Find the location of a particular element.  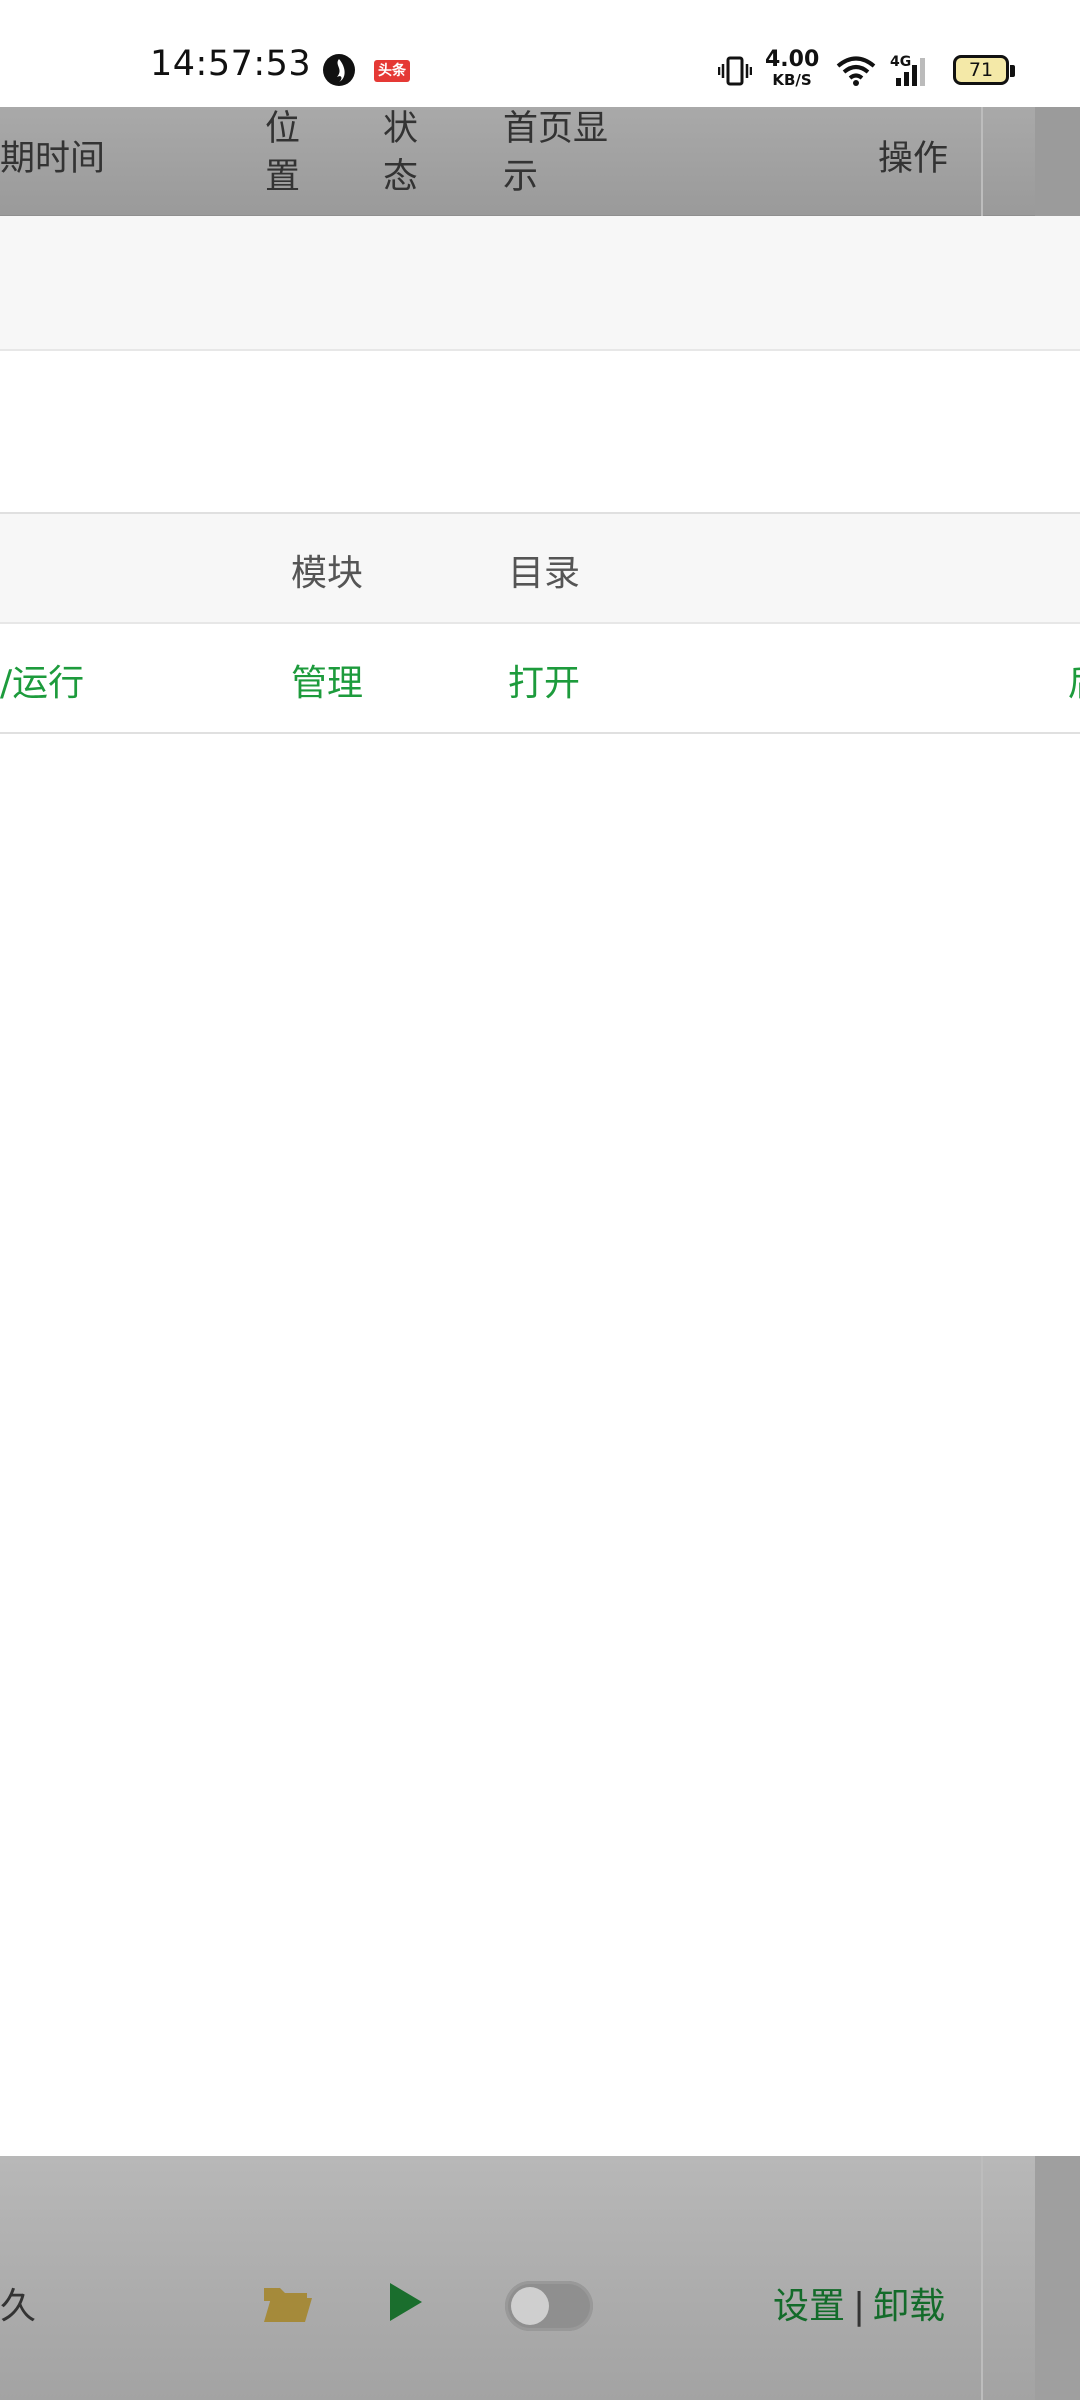

battery-icon: 71 is located at coordinates (984, 70).